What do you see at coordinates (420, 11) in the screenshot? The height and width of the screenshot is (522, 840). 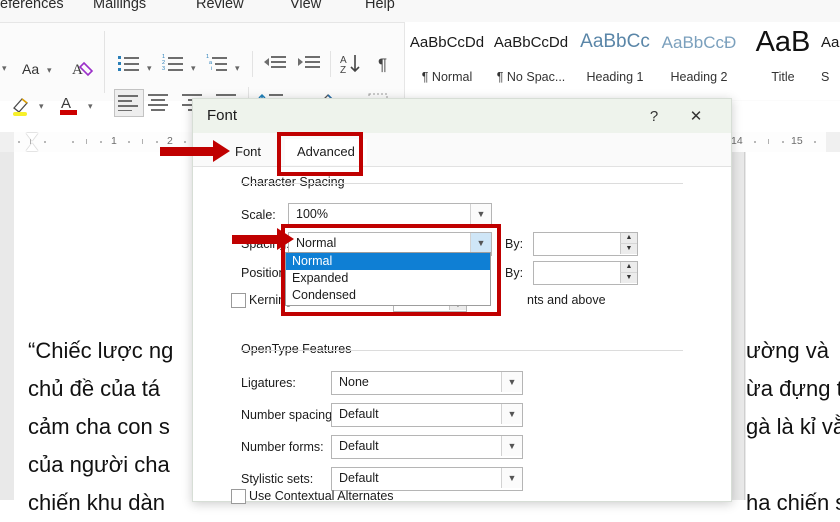 I see `ribbon-tab-strip: eferences Mailings Review View Help` at bounding box center [420, 11].